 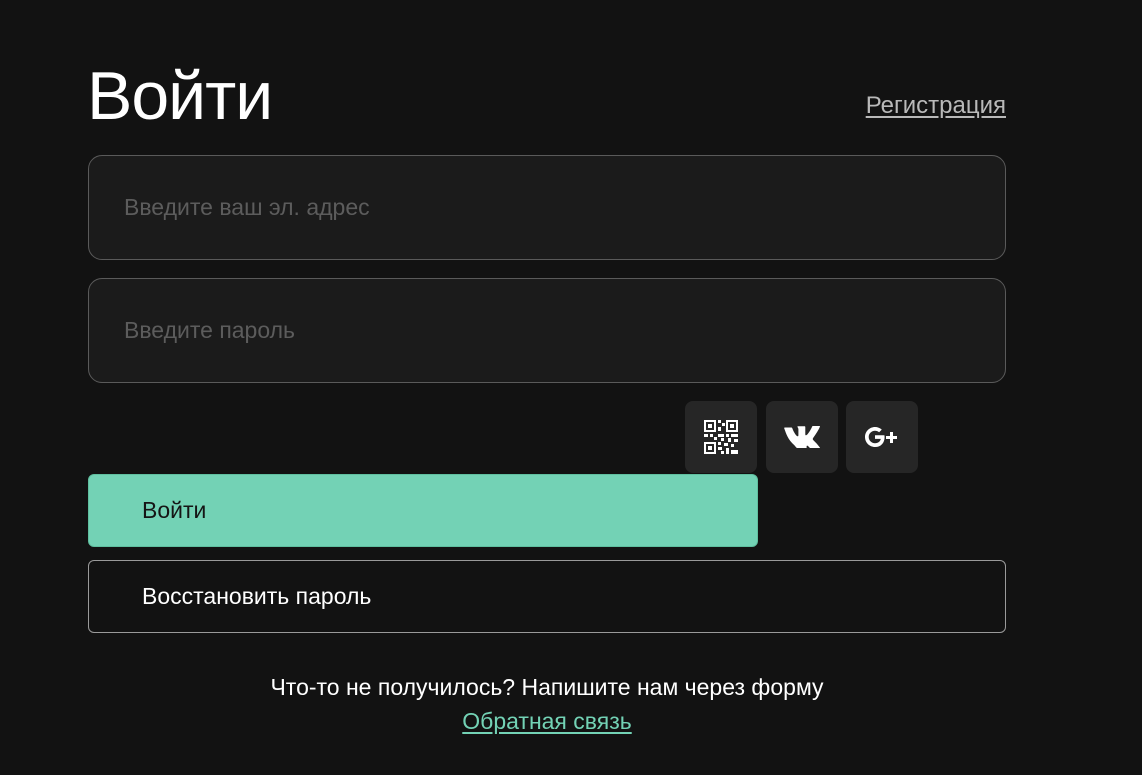 What do you see at coordinates (547, 330) in the screenshot?
I see `password-field` at bounding box center [547, 330].